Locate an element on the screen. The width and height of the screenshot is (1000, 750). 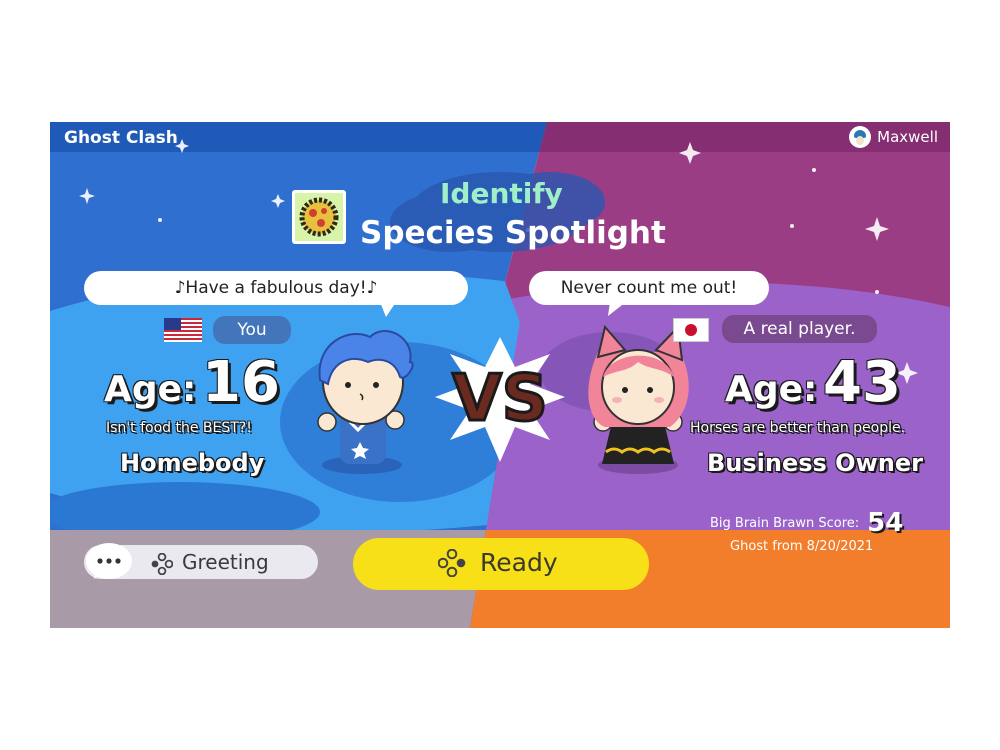
player2-tag: A real player. is located at coordinates (799, 329).